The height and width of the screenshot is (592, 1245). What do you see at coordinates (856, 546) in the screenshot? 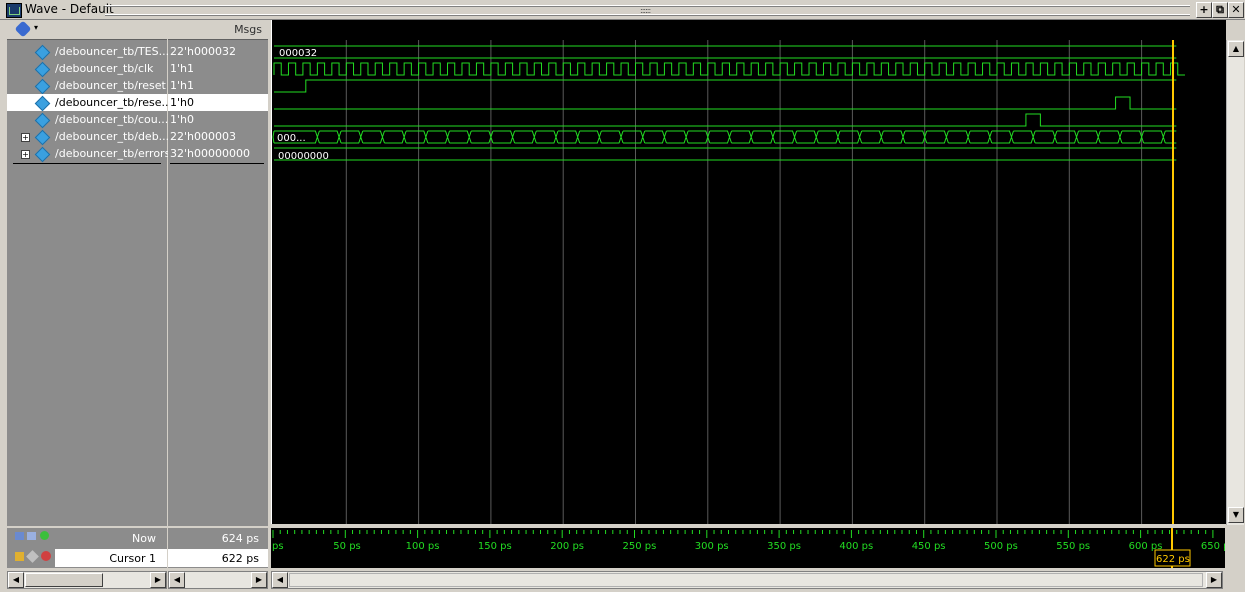
I see `ruler-label: 400 ps` at bounding box center [856, 546].